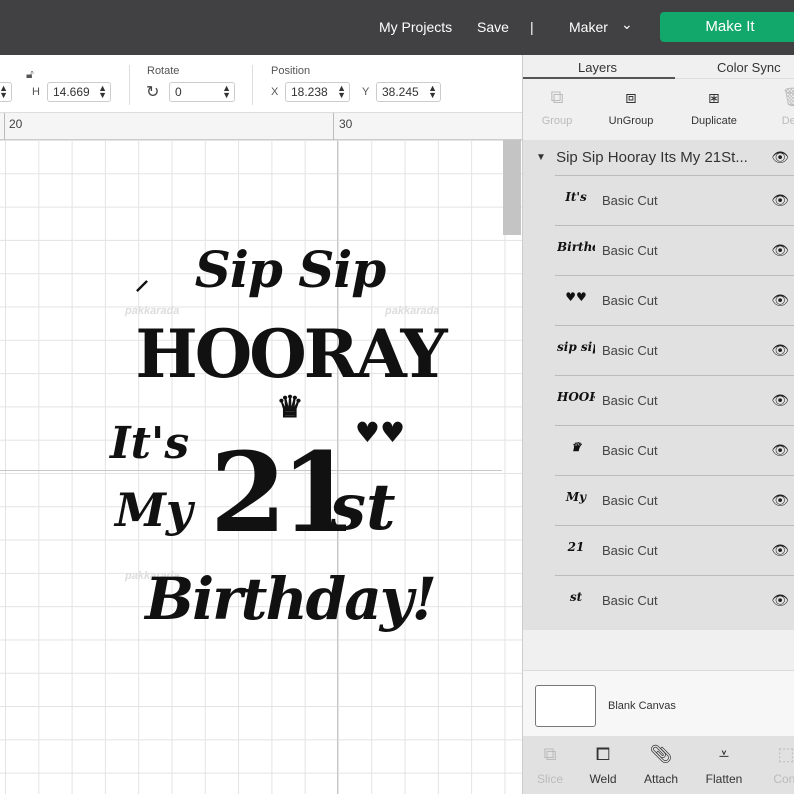  What do you see at coordinates (787, 97) in the screenshot?
I see `trash-icon: 🗑︎` at bounding box center [787, 97].